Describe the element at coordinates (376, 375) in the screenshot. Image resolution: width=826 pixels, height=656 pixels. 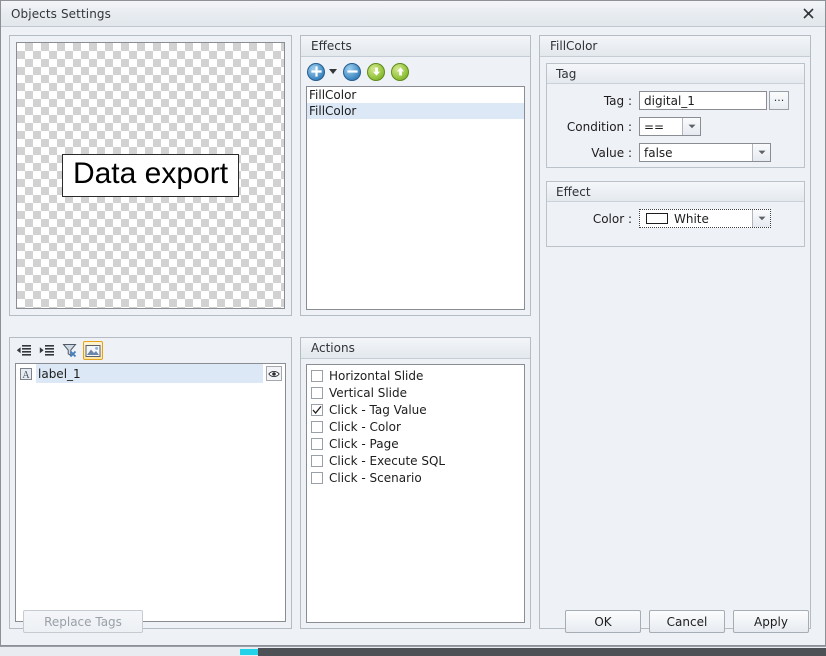
I see `action-label: Horizontal Slide` at that location.